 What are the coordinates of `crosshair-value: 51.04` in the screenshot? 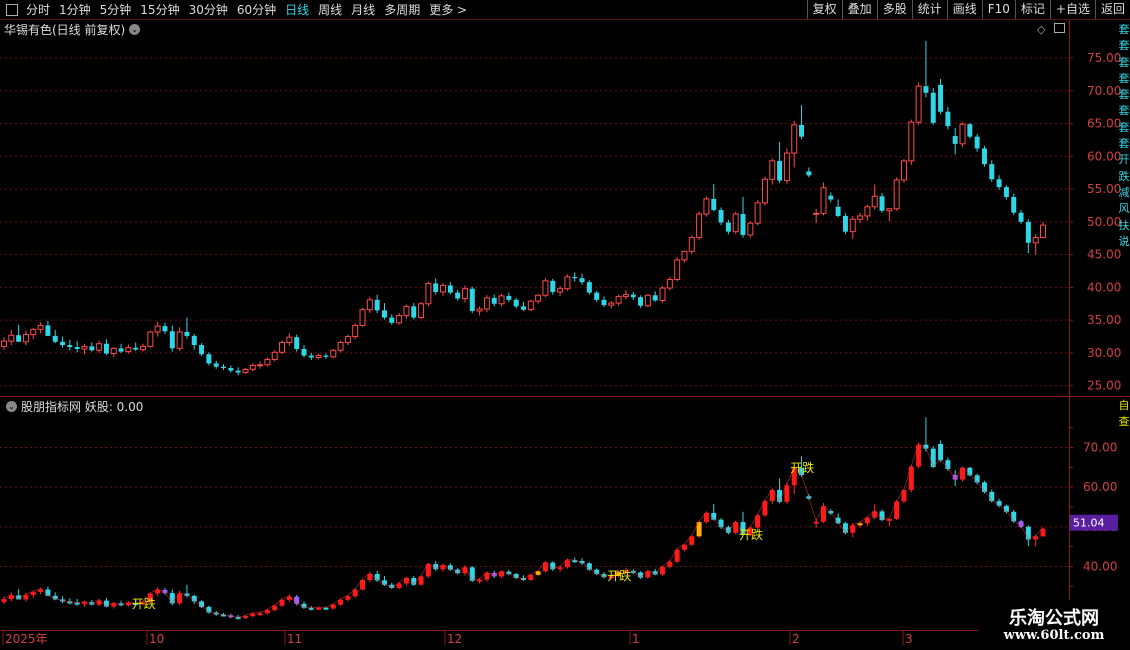 It's located at (1089, 523).